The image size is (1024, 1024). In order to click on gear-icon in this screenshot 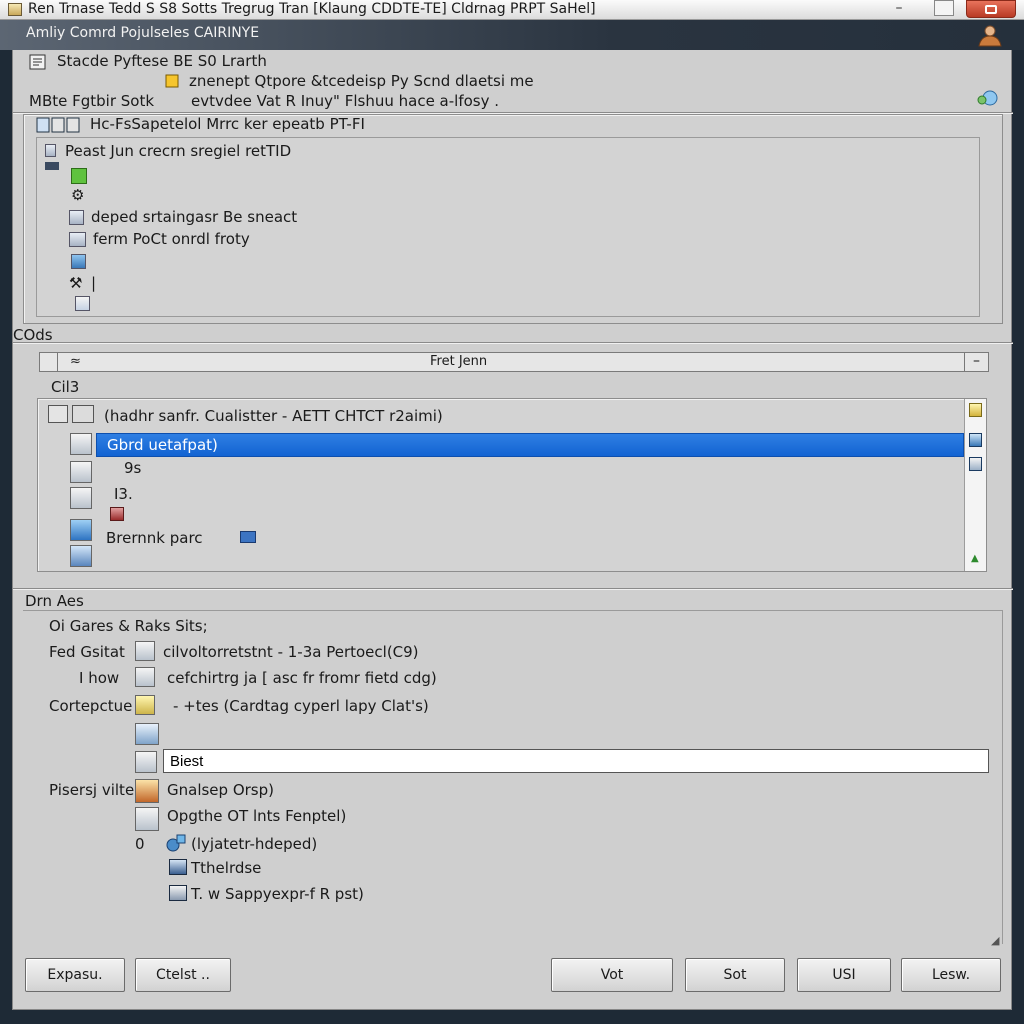, I will do `click(81, 472)`.